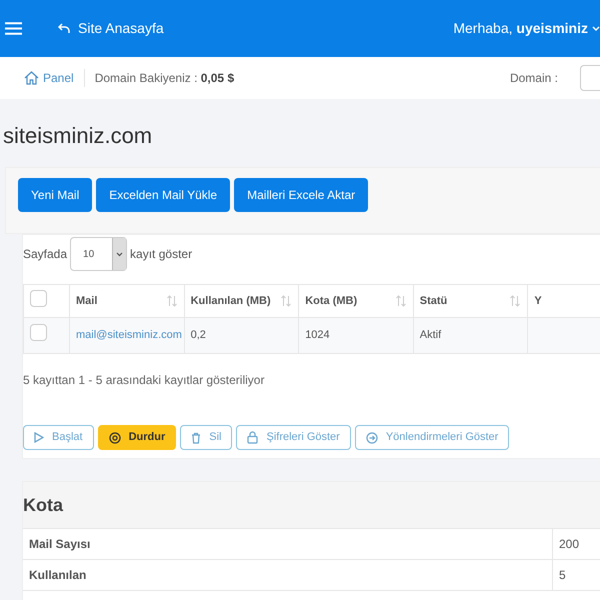 The height and width of the screenshot is (600, 600). What do you see at coordinates (137, 437) in the screenshot?
I see `action-button: Durdur` at bounding box center [137, 437].